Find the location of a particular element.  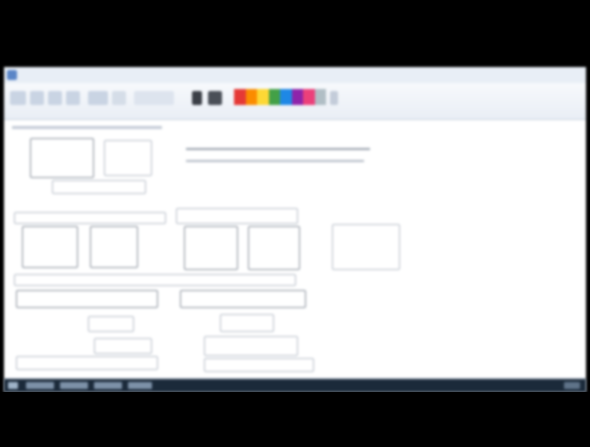

paint-app-icon is located at coordinates (12, 75).